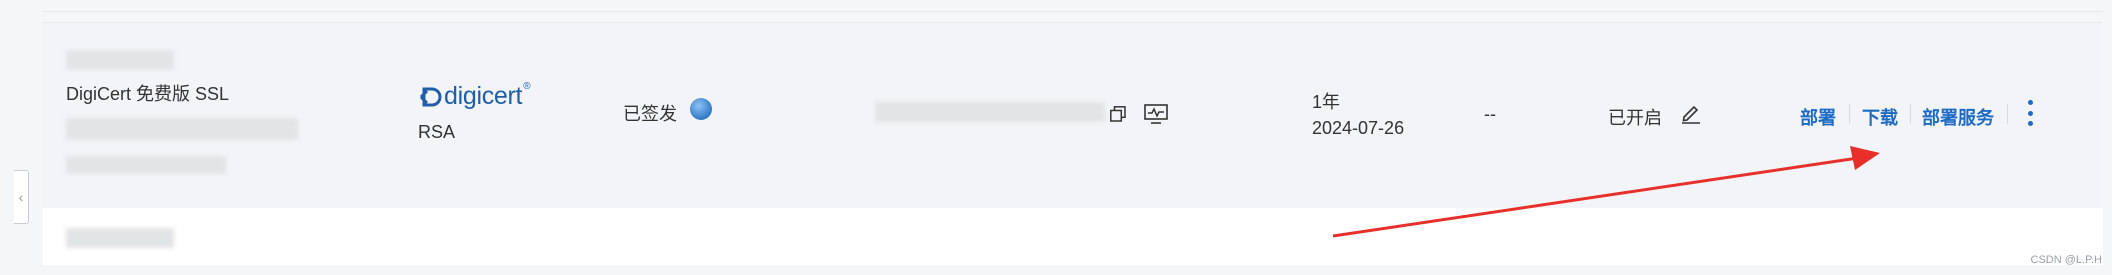  Describe the element at coordinates (1490, 114) in the screenshot. I see `extra-value: --` at that location.